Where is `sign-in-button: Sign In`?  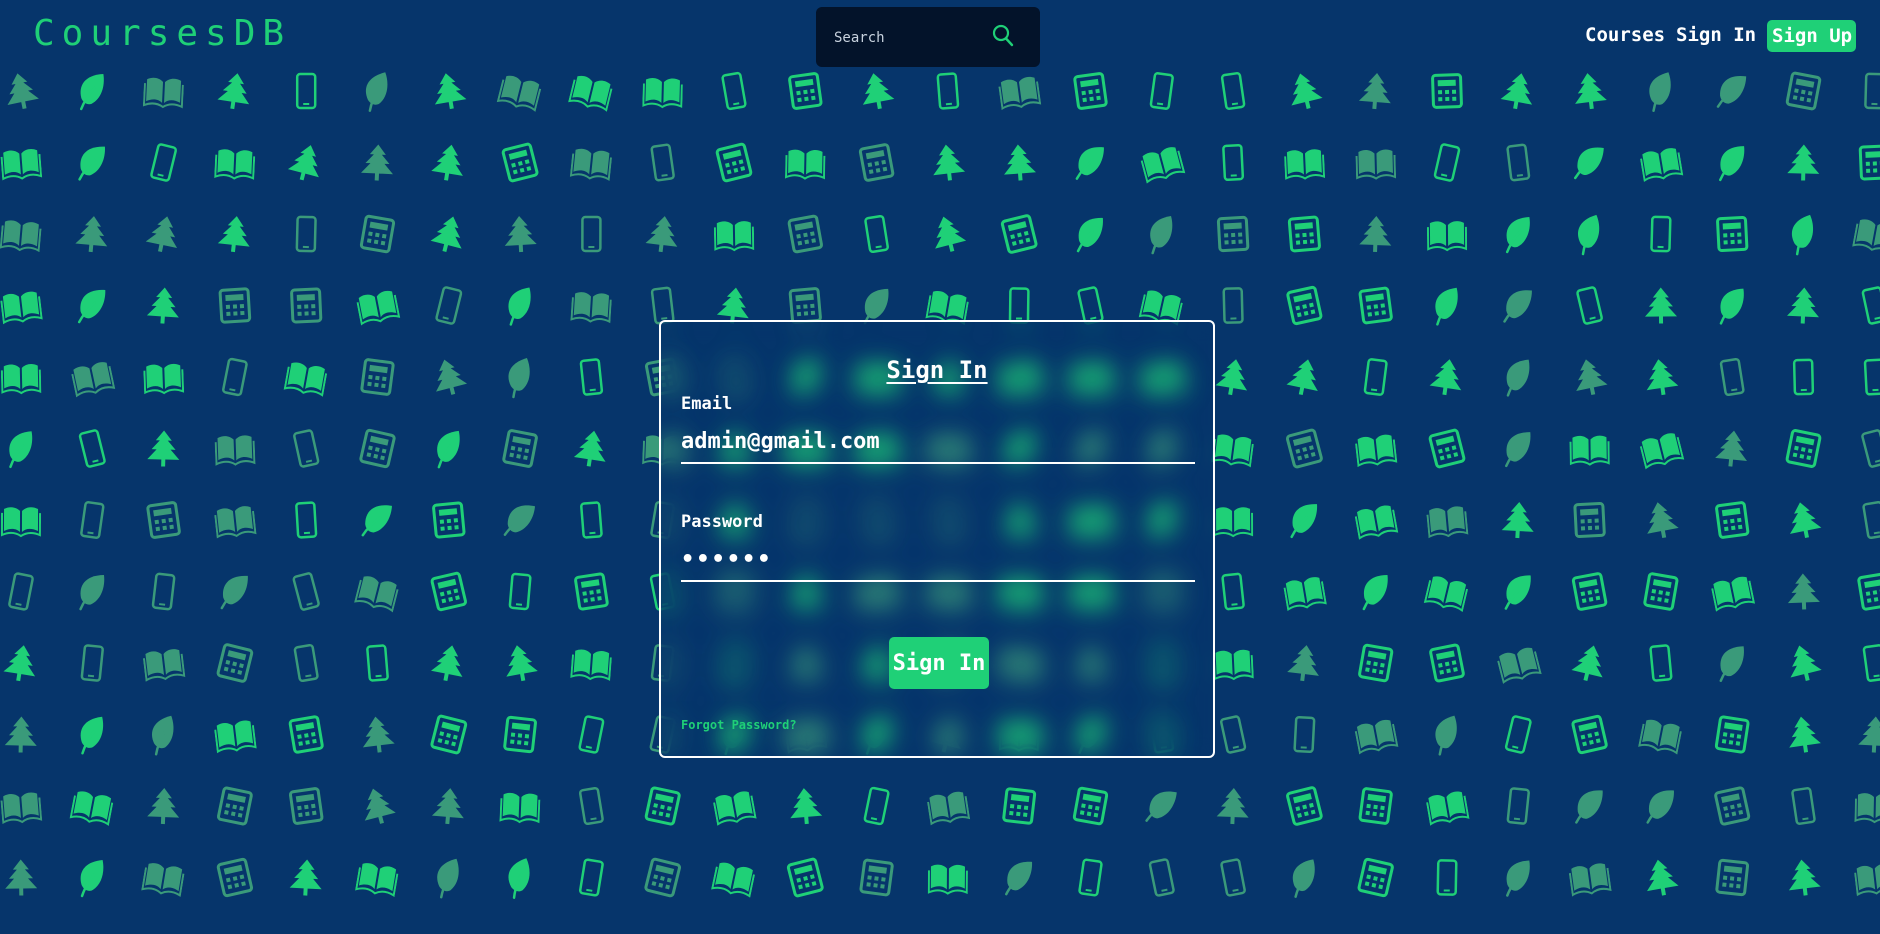 sign-in-button: Sign In is located at coordinates (939, 663).